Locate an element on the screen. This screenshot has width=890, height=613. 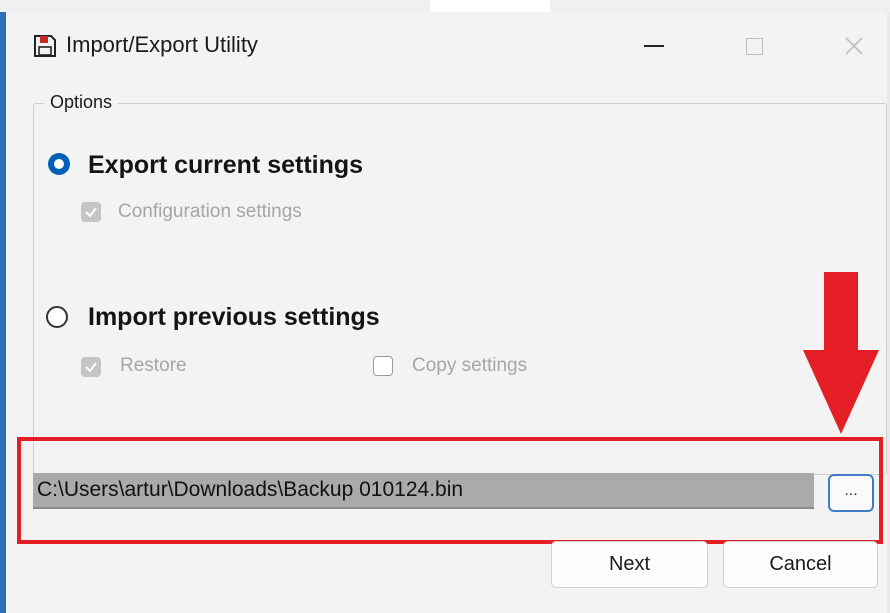
minimize-icon is located at coordinates (654, 46).